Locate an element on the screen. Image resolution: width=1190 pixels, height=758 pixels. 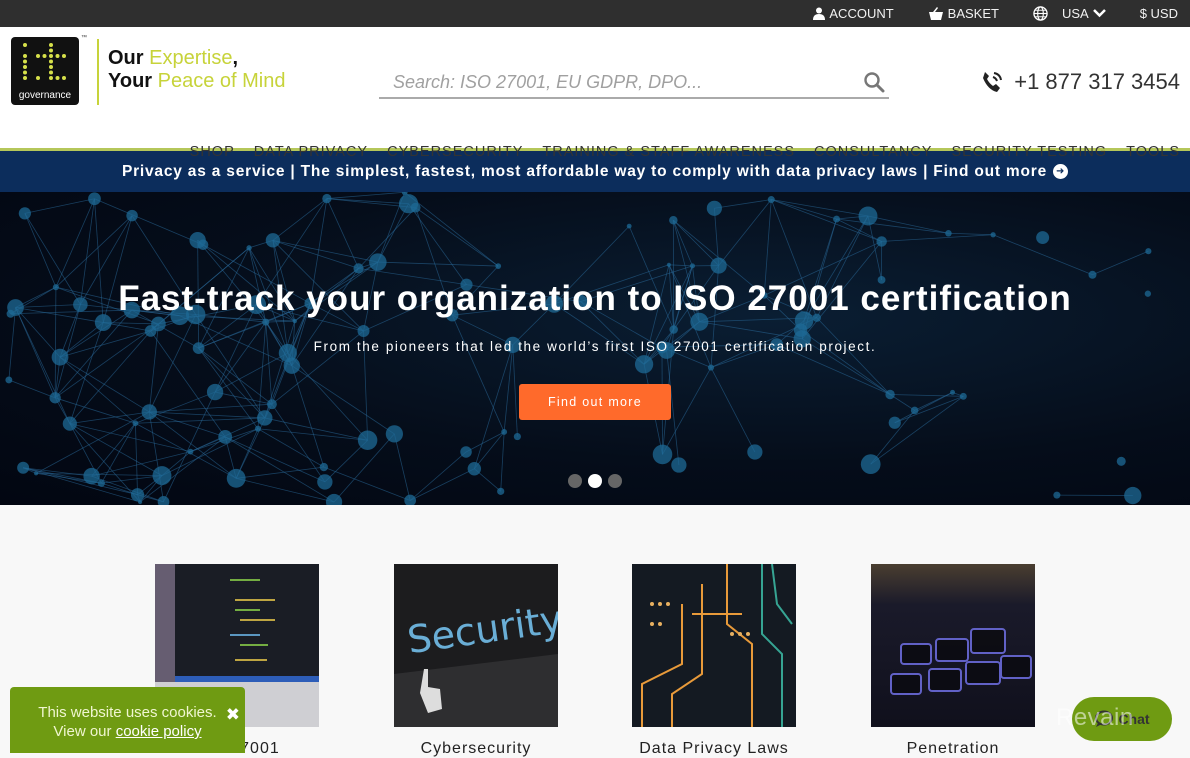
card-cybersecurity: Security Cybersecurity is located at coordinates (476, 661).